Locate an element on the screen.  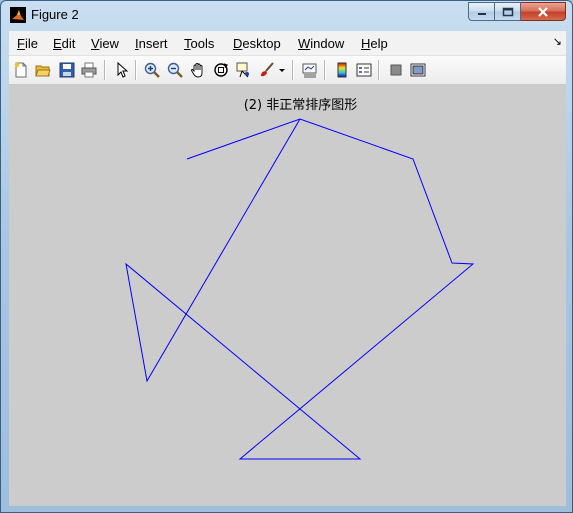
zoom-in-icon is located at coordinates (152, 70).